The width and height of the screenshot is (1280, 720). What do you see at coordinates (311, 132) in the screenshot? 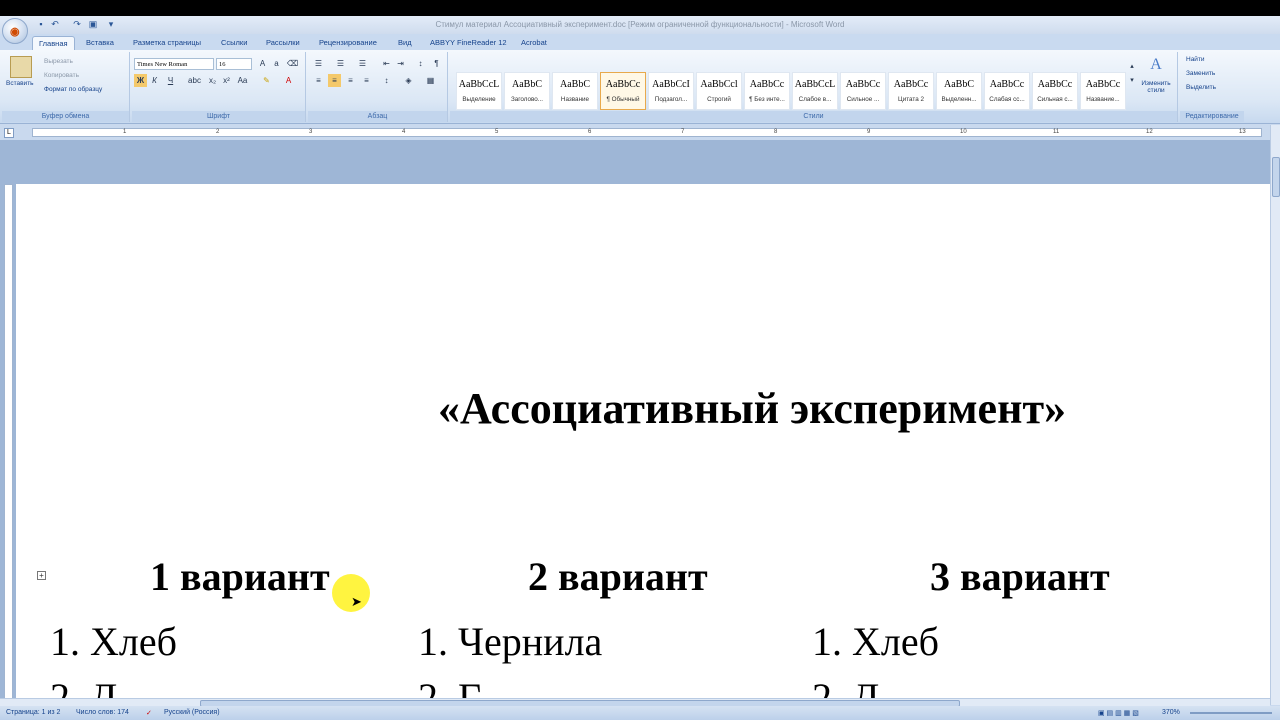
I see `ruler-number: 3` at bounding box center [311, 132].